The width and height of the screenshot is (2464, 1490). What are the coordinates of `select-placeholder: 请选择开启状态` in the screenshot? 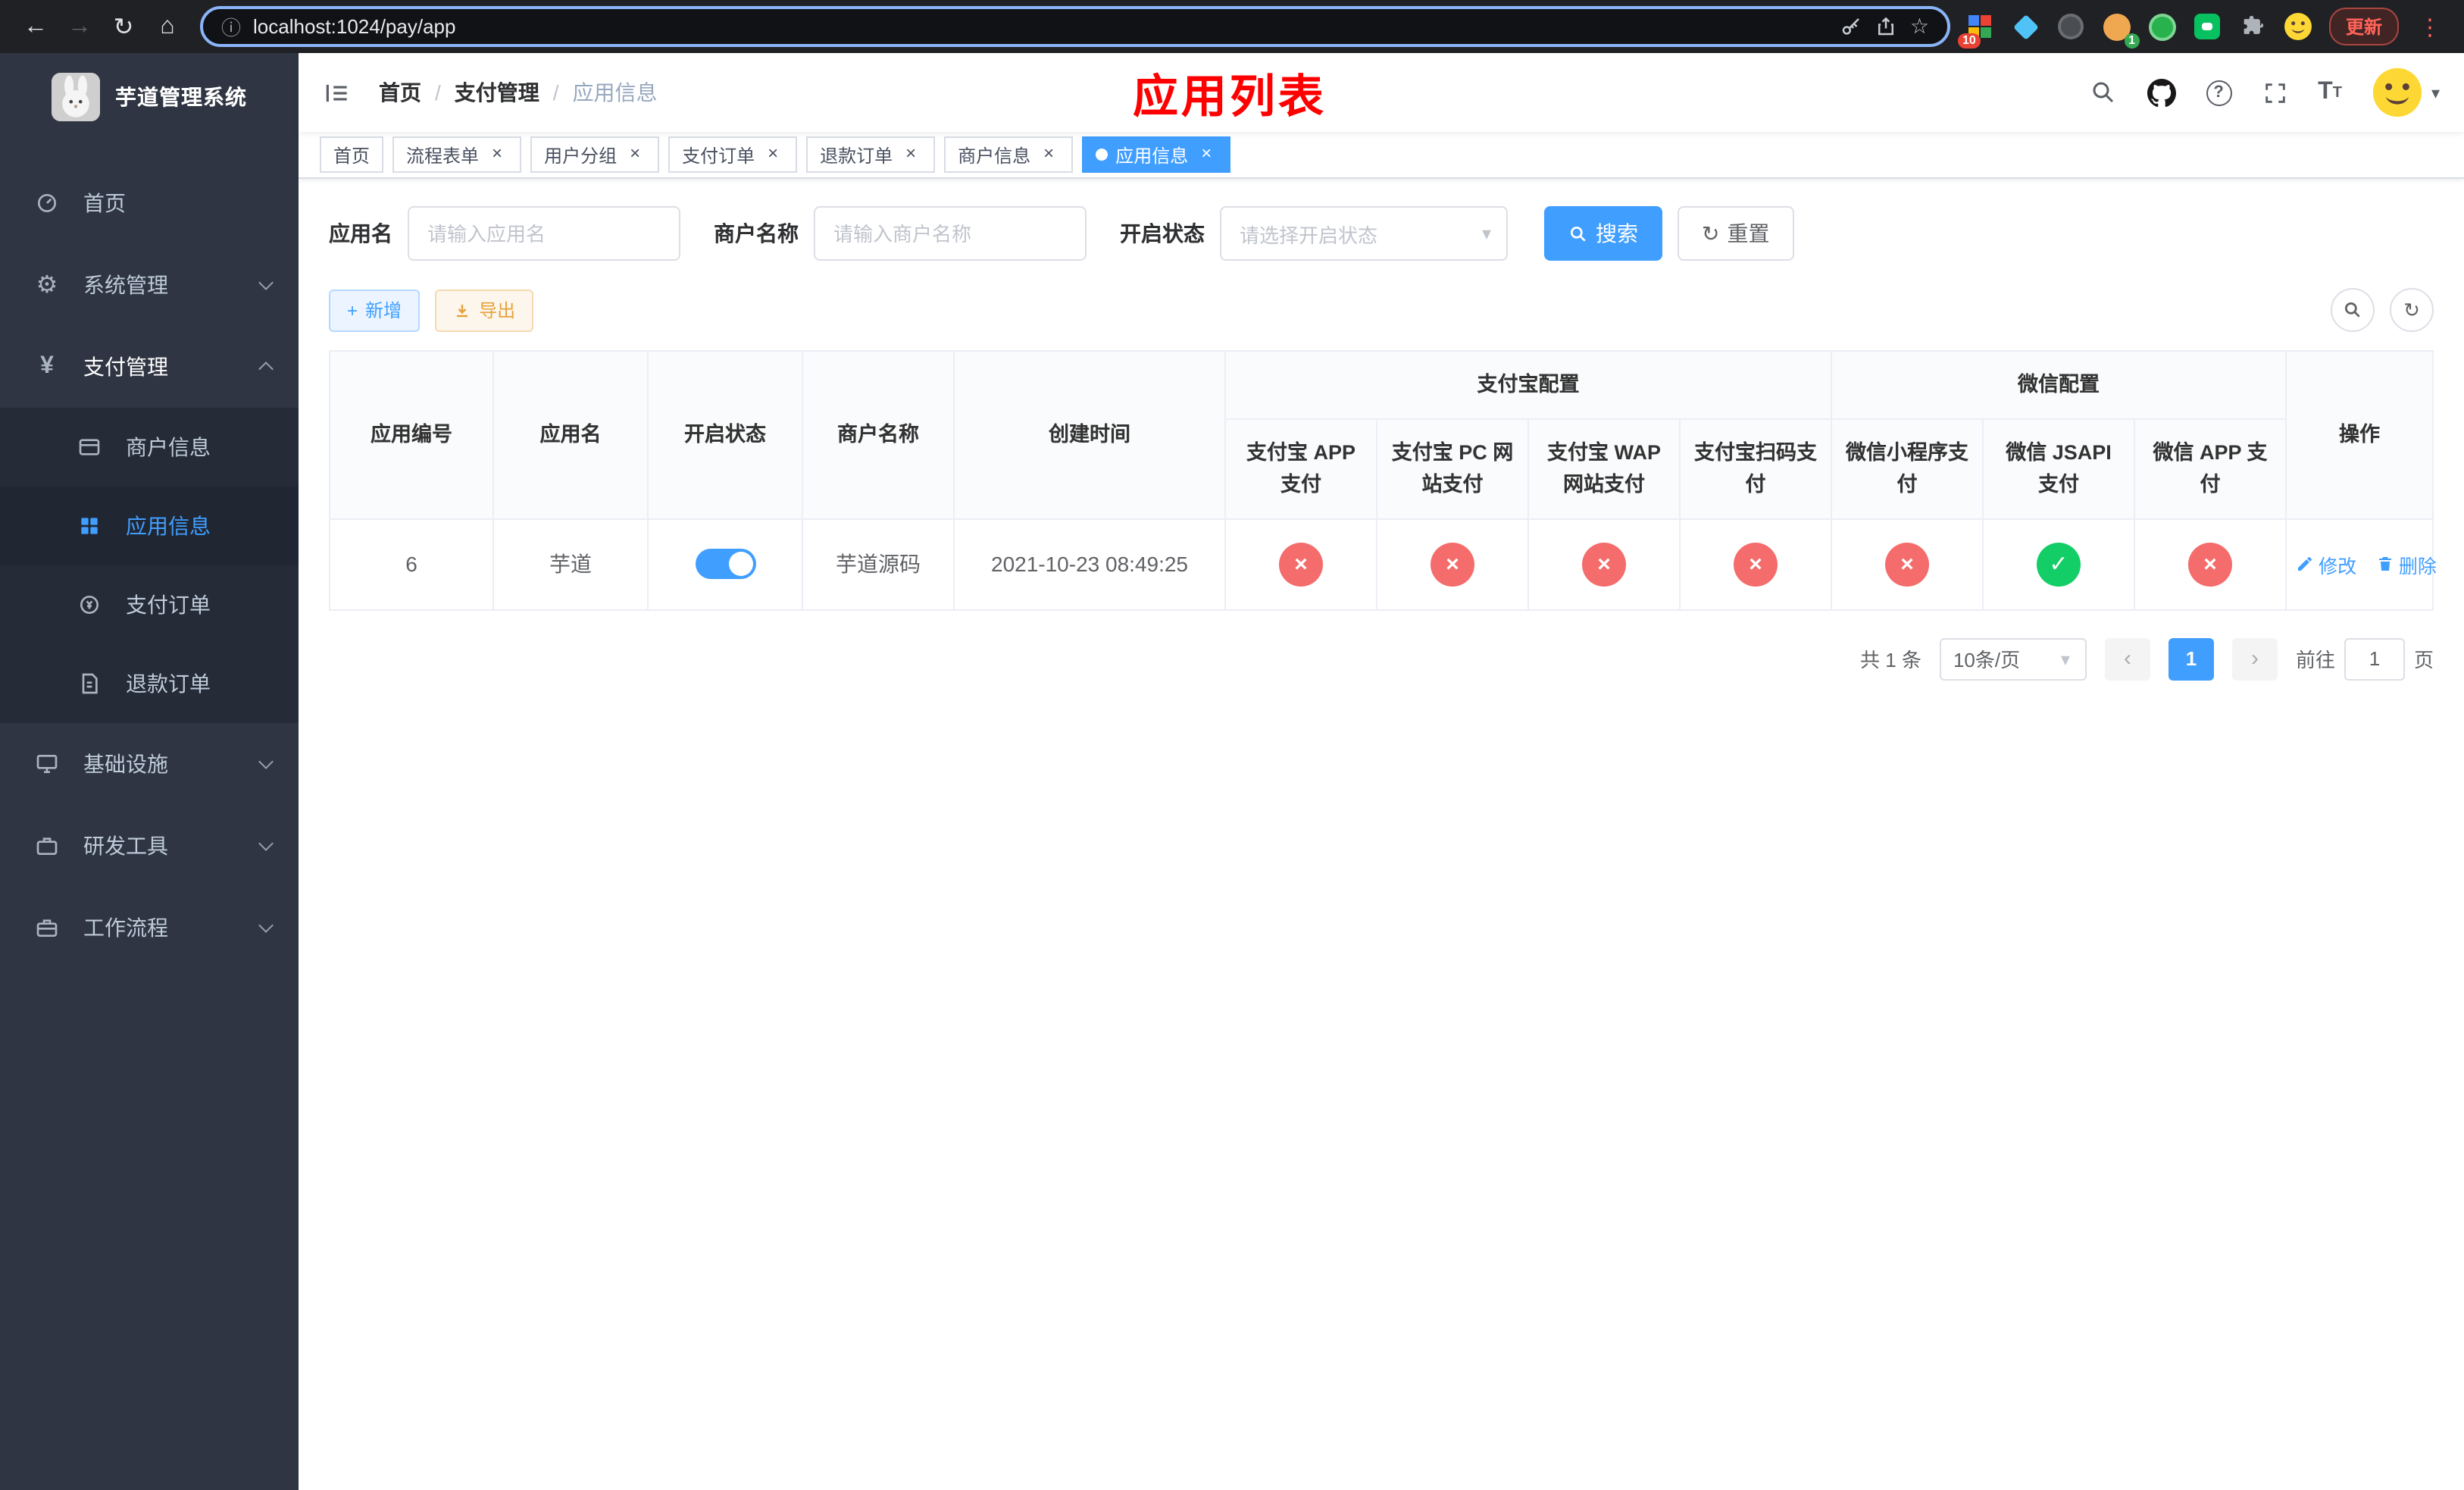 It's located at (1309, 235).